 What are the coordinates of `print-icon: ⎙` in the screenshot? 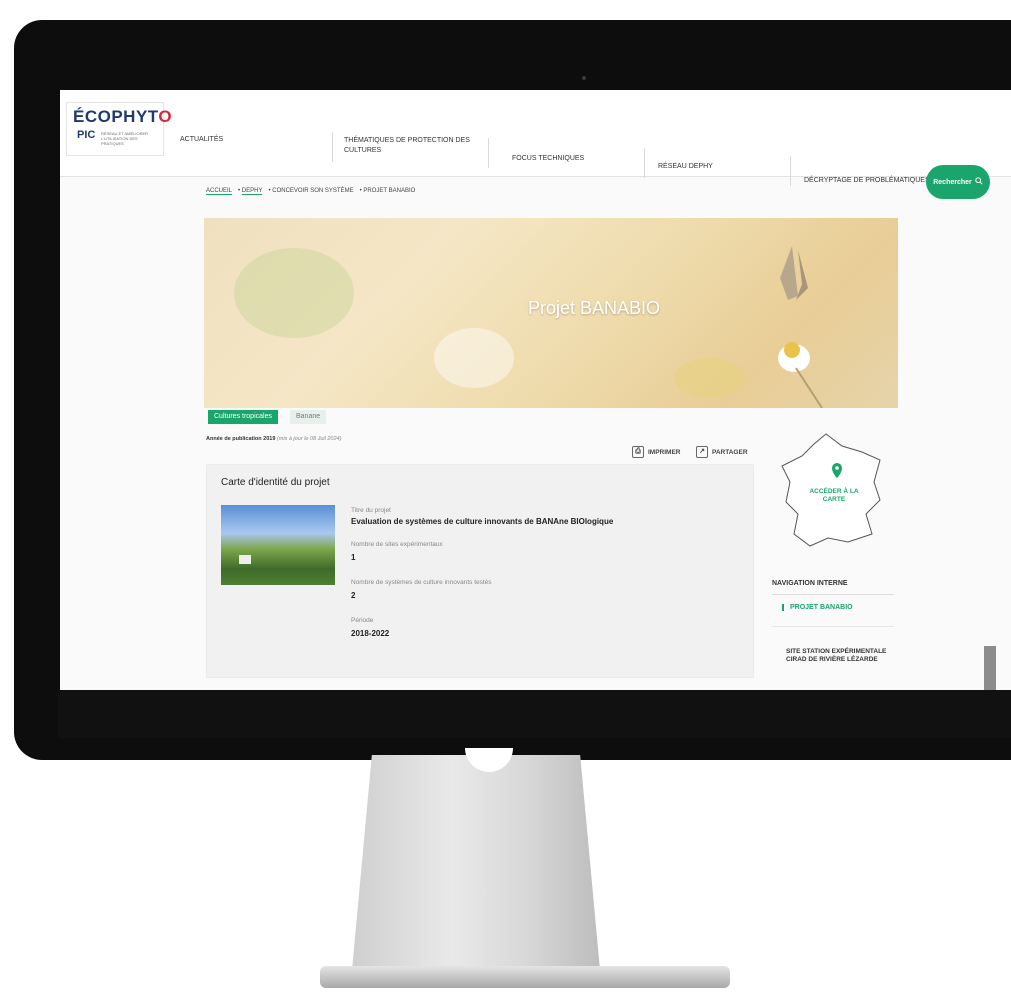 It's located at (638, 452).